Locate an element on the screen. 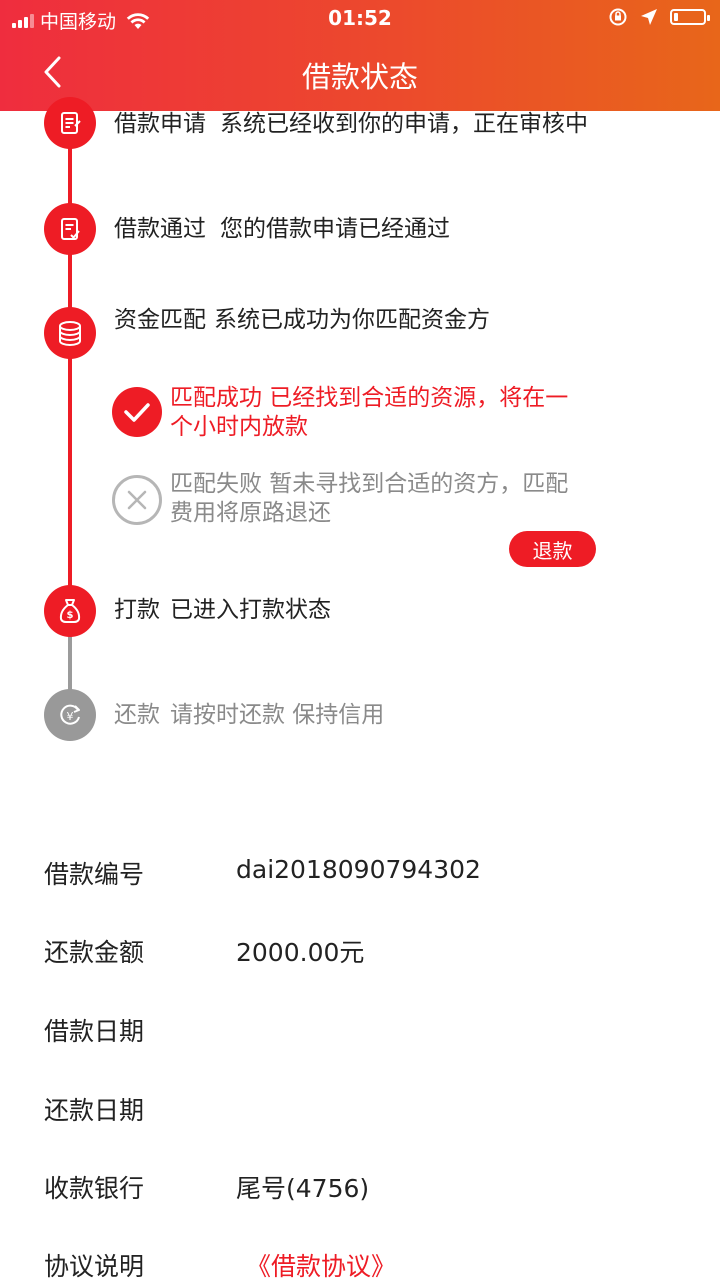  loan-number-row: 借款编号 dai2018090794302 is located at coordinates (360, 865).